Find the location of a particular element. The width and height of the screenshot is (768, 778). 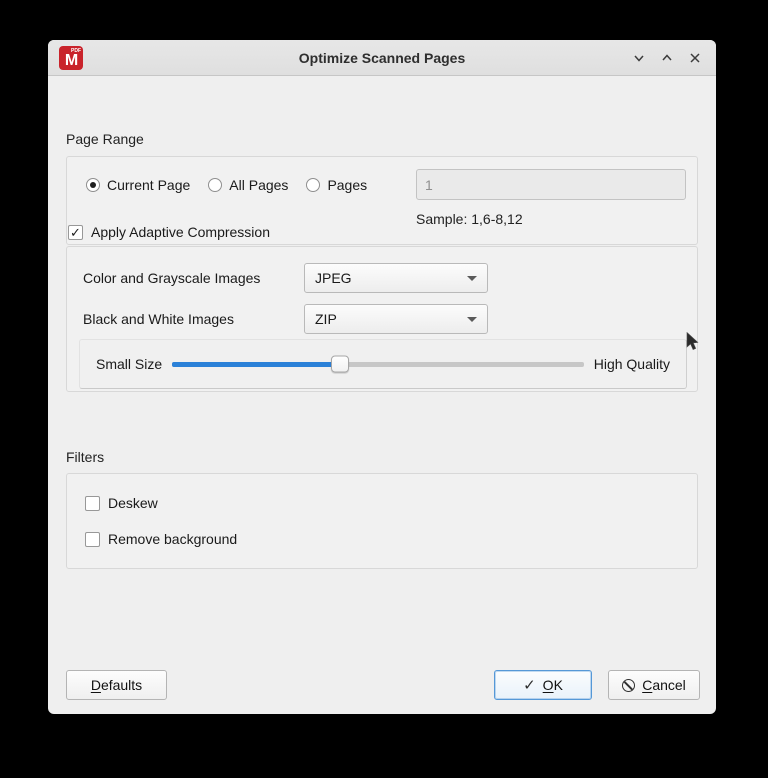

deskew-label: Deskew is located at coordinates (133, 503).